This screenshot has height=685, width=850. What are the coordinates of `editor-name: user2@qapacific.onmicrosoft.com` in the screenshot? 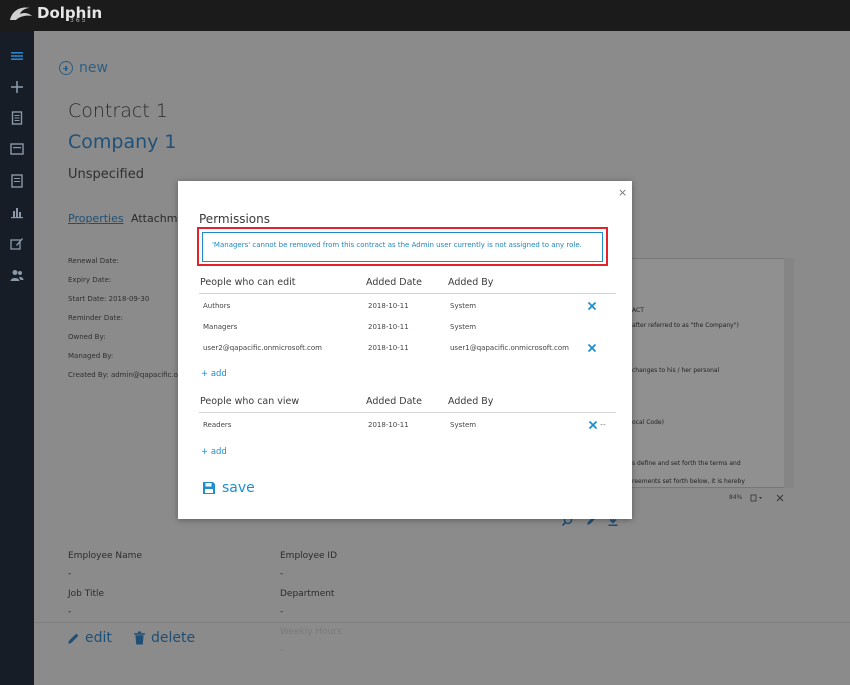 It's located at (262, 348).